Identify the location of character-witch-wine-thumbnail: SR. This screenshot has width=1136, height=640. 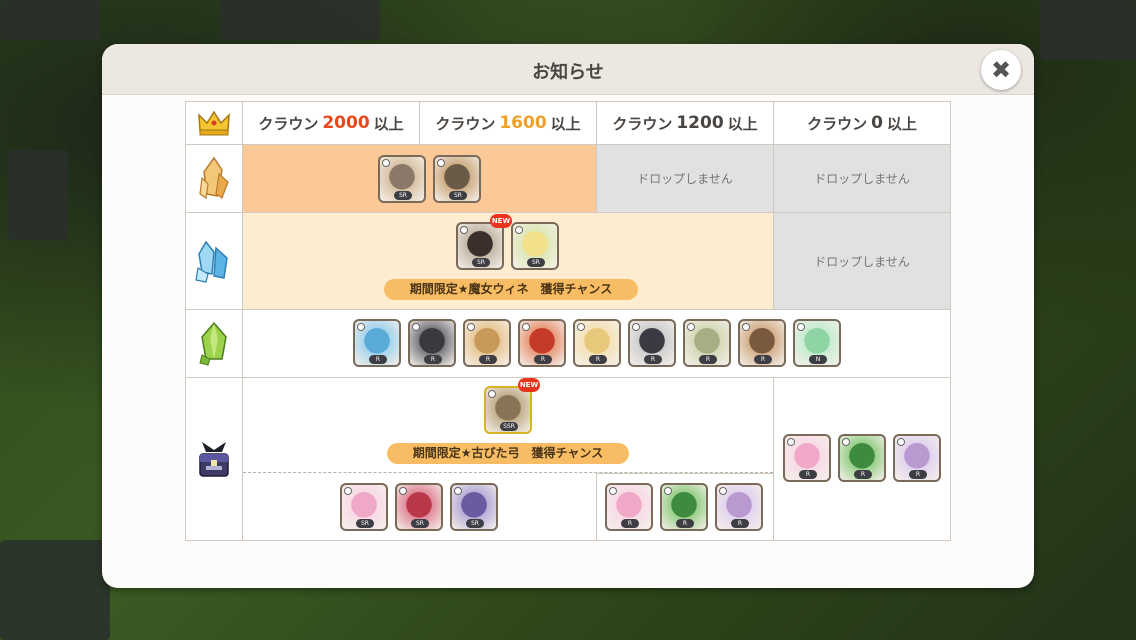
(480, 246).